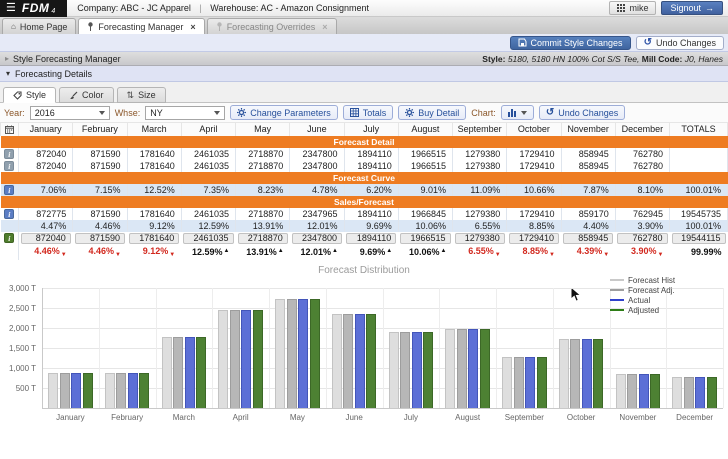 This screenshot has height=459, width=728. Describe the element at coordinates (262, 129) in the screenshot. I see `month-header: May` at that location.